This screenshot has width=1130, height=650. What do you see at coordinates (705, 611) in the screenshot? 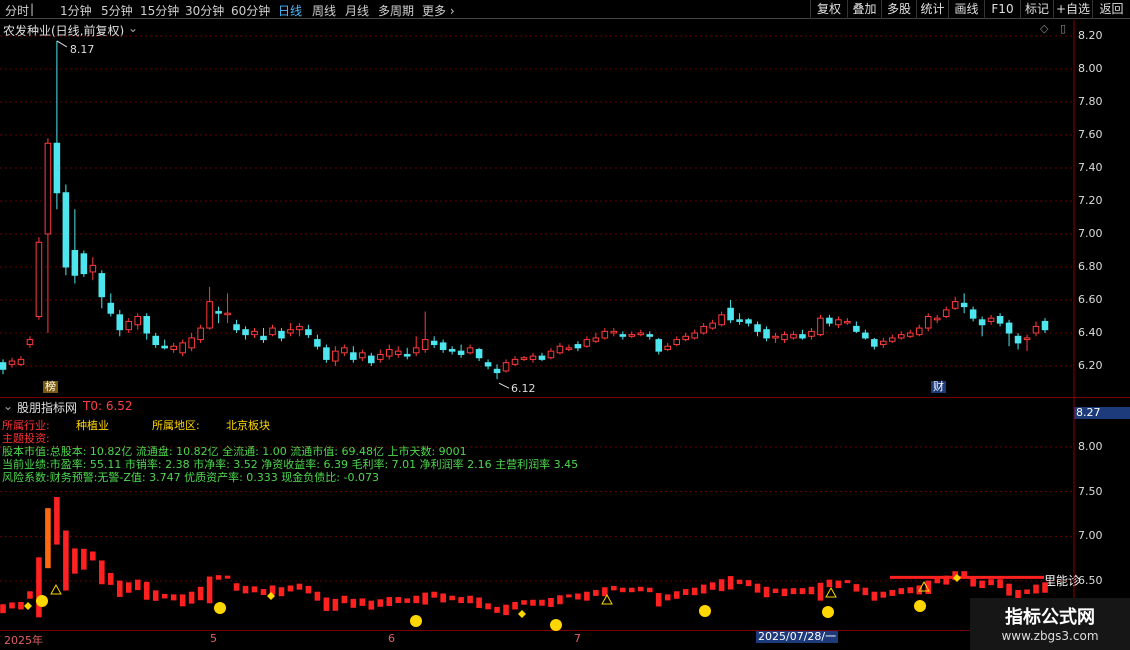
I see `smiley-icon` at bounding box center [705, 611].